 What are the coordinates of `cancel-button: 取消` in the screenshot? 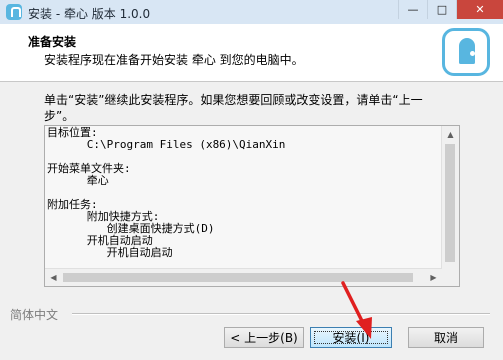 It's located at (446, 337).